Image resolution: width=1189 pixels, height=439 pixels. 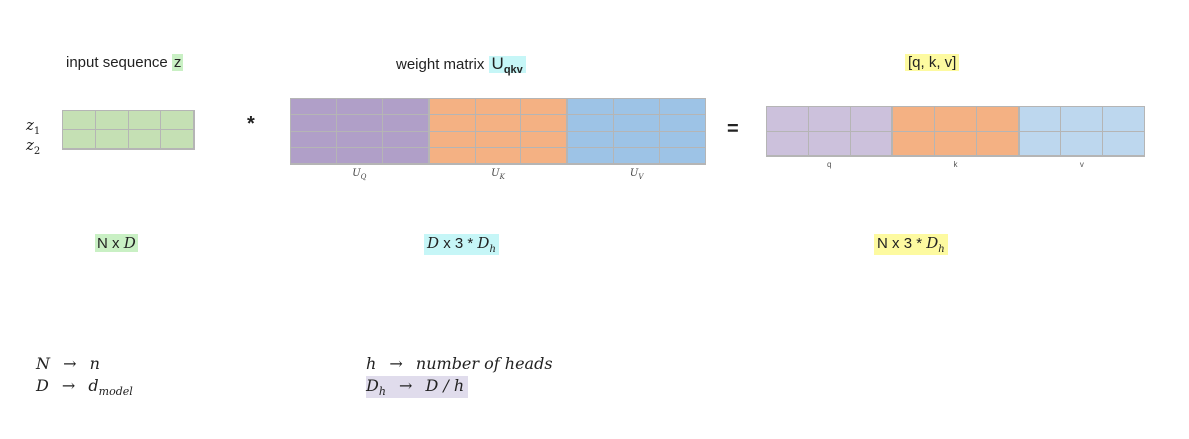 What do you see at coordinates (116, 243) in the screenshot?
I see `input-dimension: N x D` at bounding box center [116, 243].